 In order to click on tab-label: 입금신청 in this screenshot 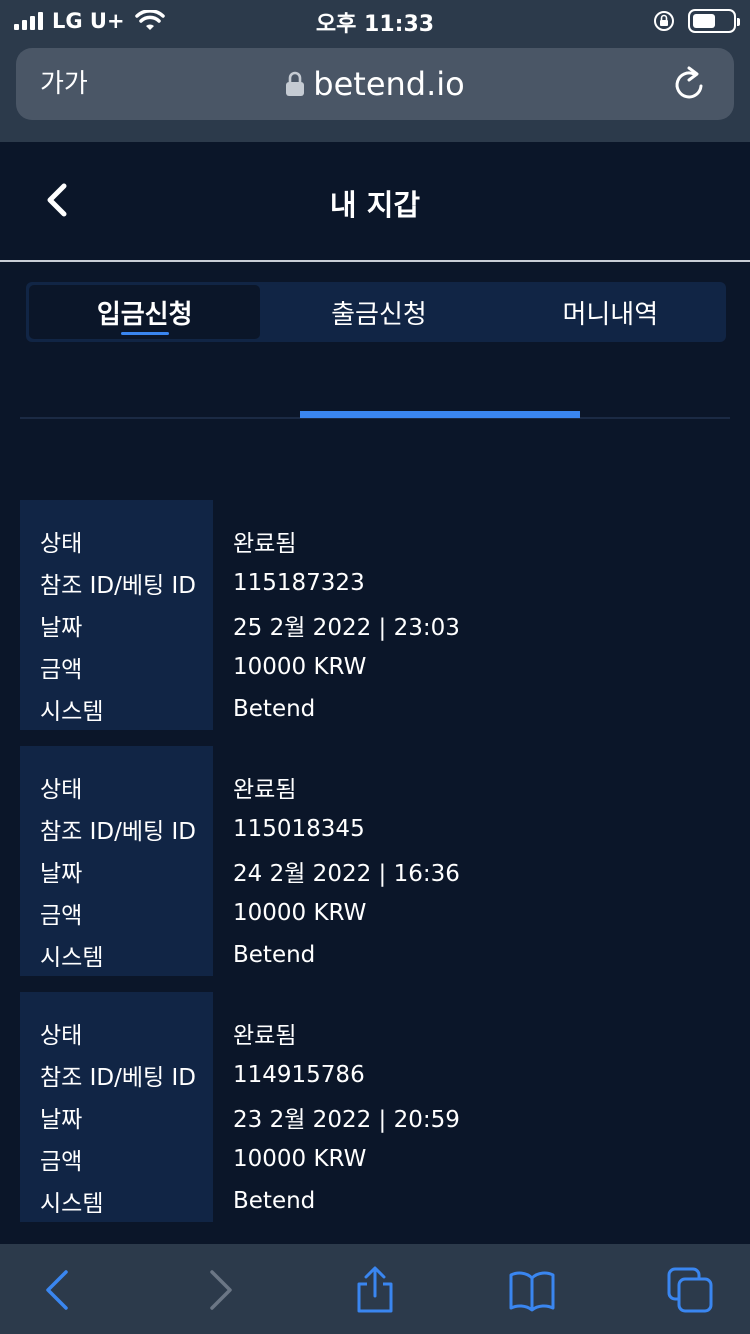, I will do `click(144, 314)`.